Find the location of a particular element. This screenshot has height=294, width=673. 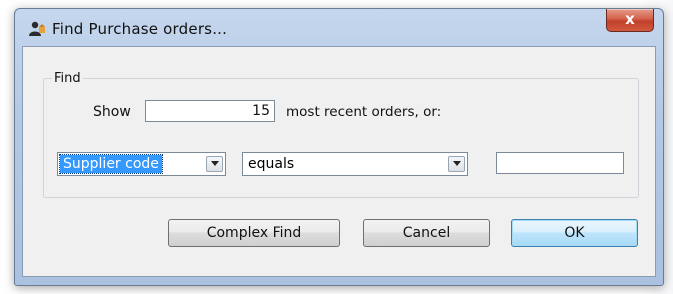

title-bar: Find Purchase orders... x is located at coordinates (339, 27).